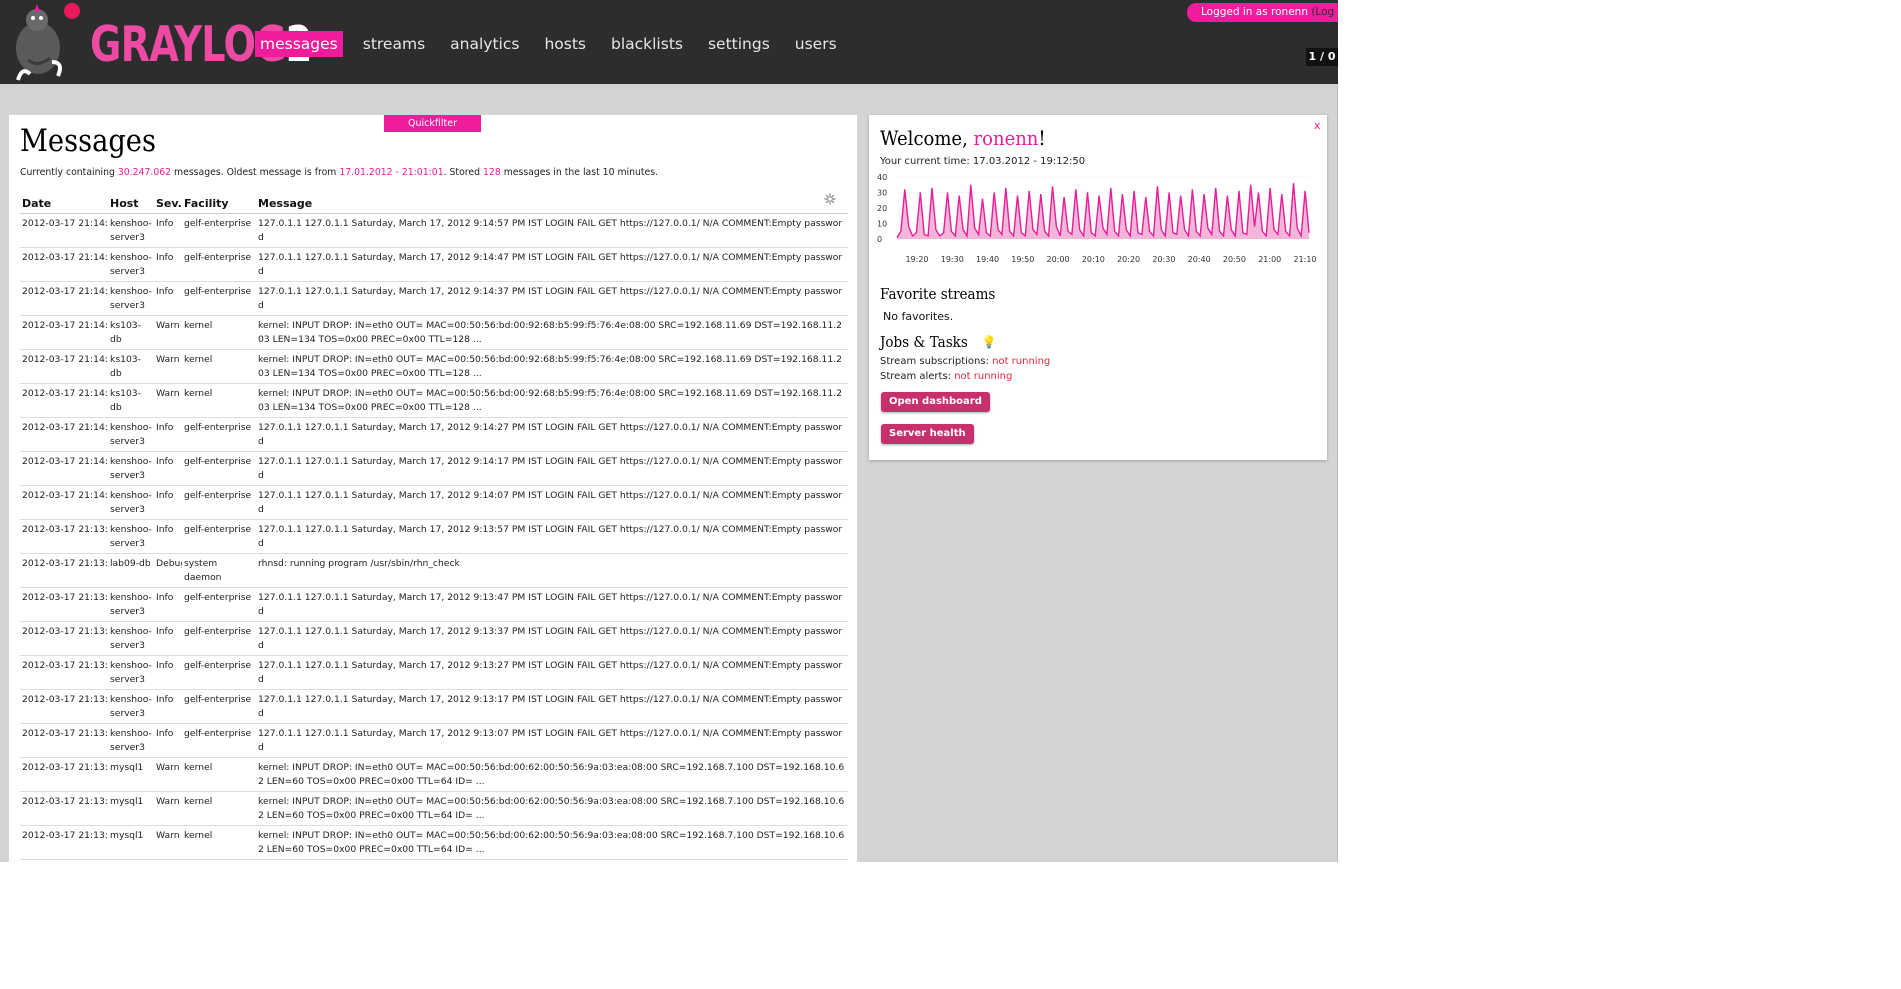 The image size is (1901, 989). What do you see at coordinates (965, 361) in the screenshot?
I see `stream-subscriptions-status: Stream subscriptions: not running` at bounding box center [965, 361].